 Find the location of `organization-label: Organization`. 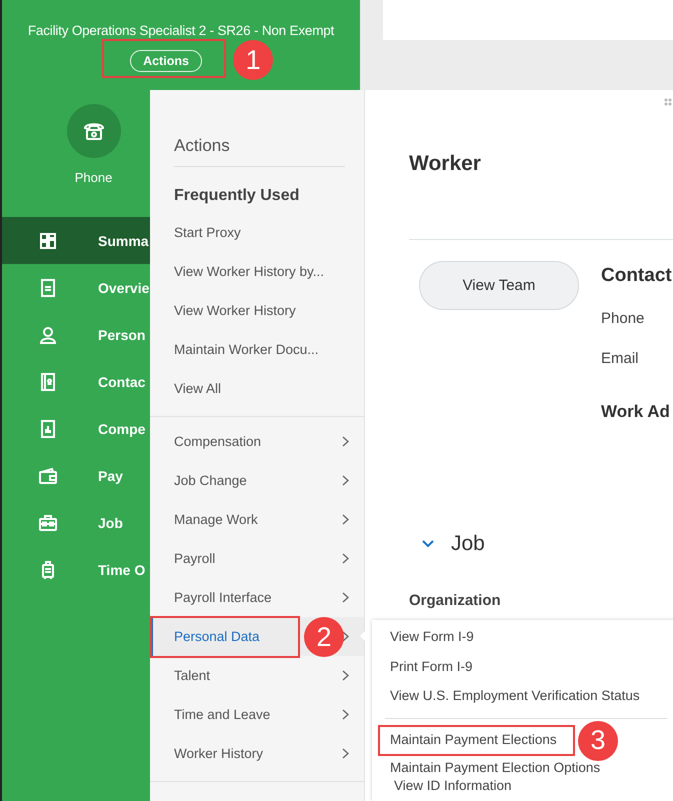

organization-label: Organization is located at coordinates (455, 600).